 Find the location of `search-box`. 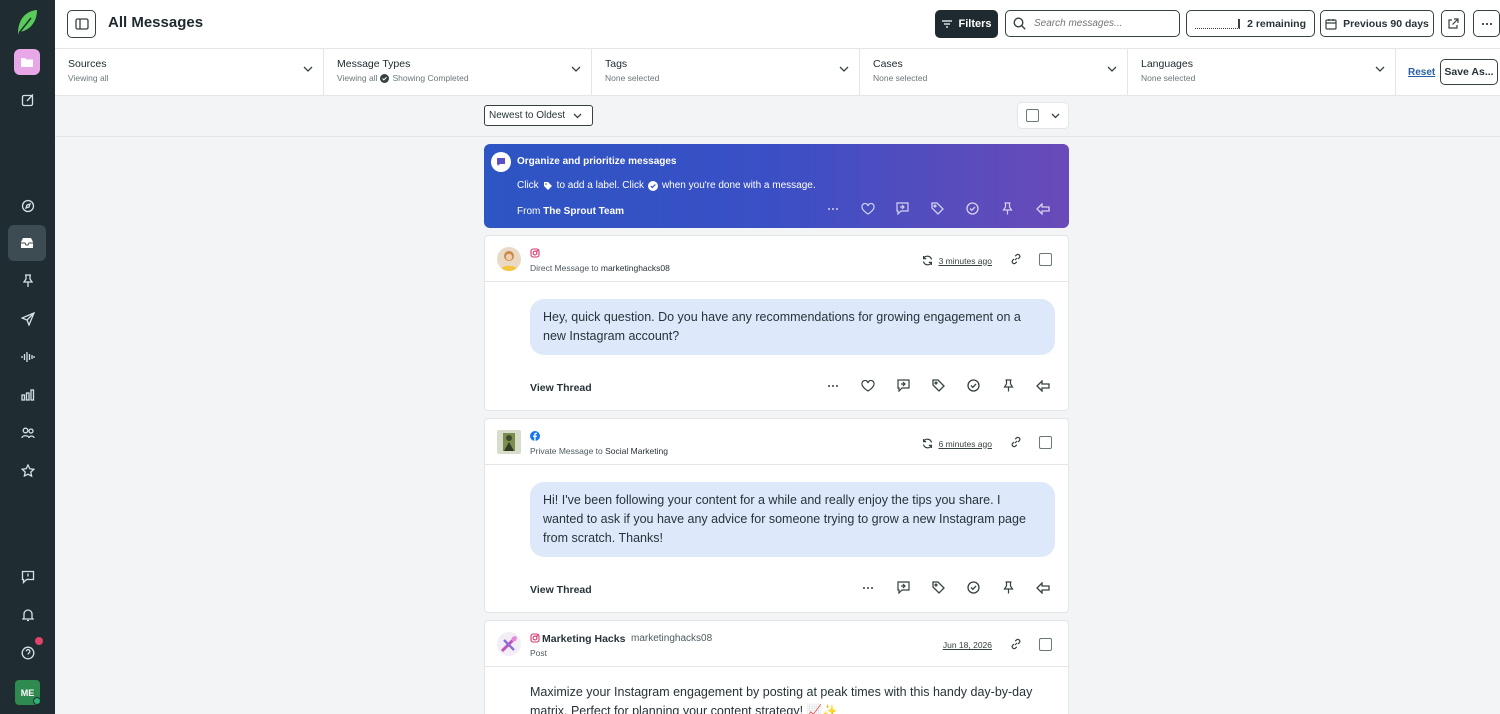

search-box is located at coordinates (1092, 23).